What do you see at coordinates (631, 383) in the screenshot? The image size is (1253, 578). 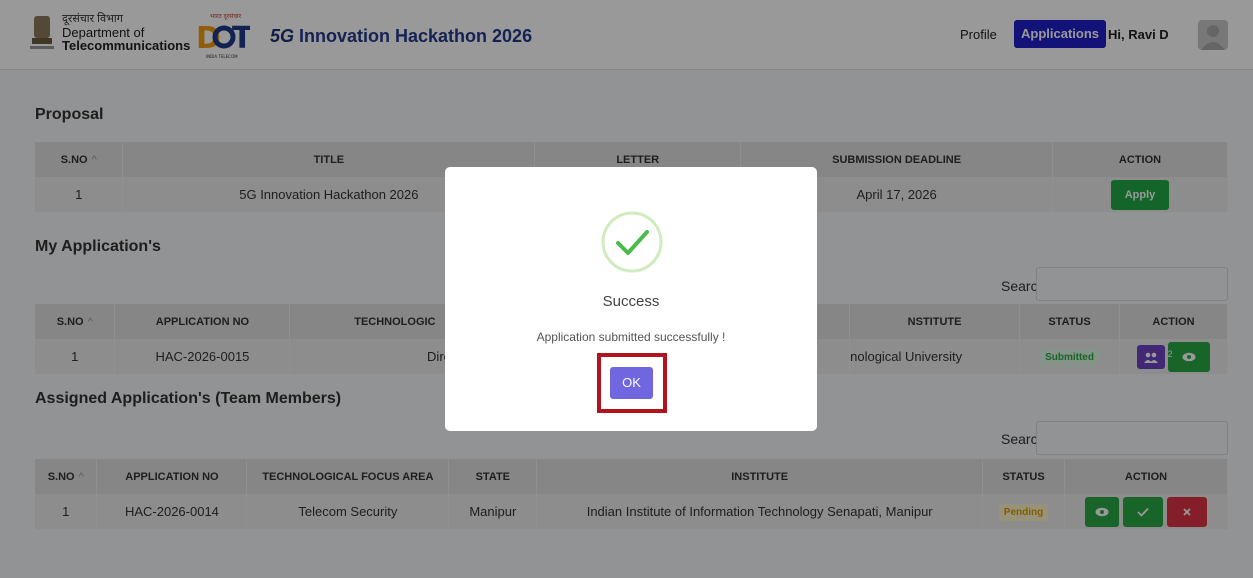 I see `ok-button: OK` at bounding box center [631, 383].